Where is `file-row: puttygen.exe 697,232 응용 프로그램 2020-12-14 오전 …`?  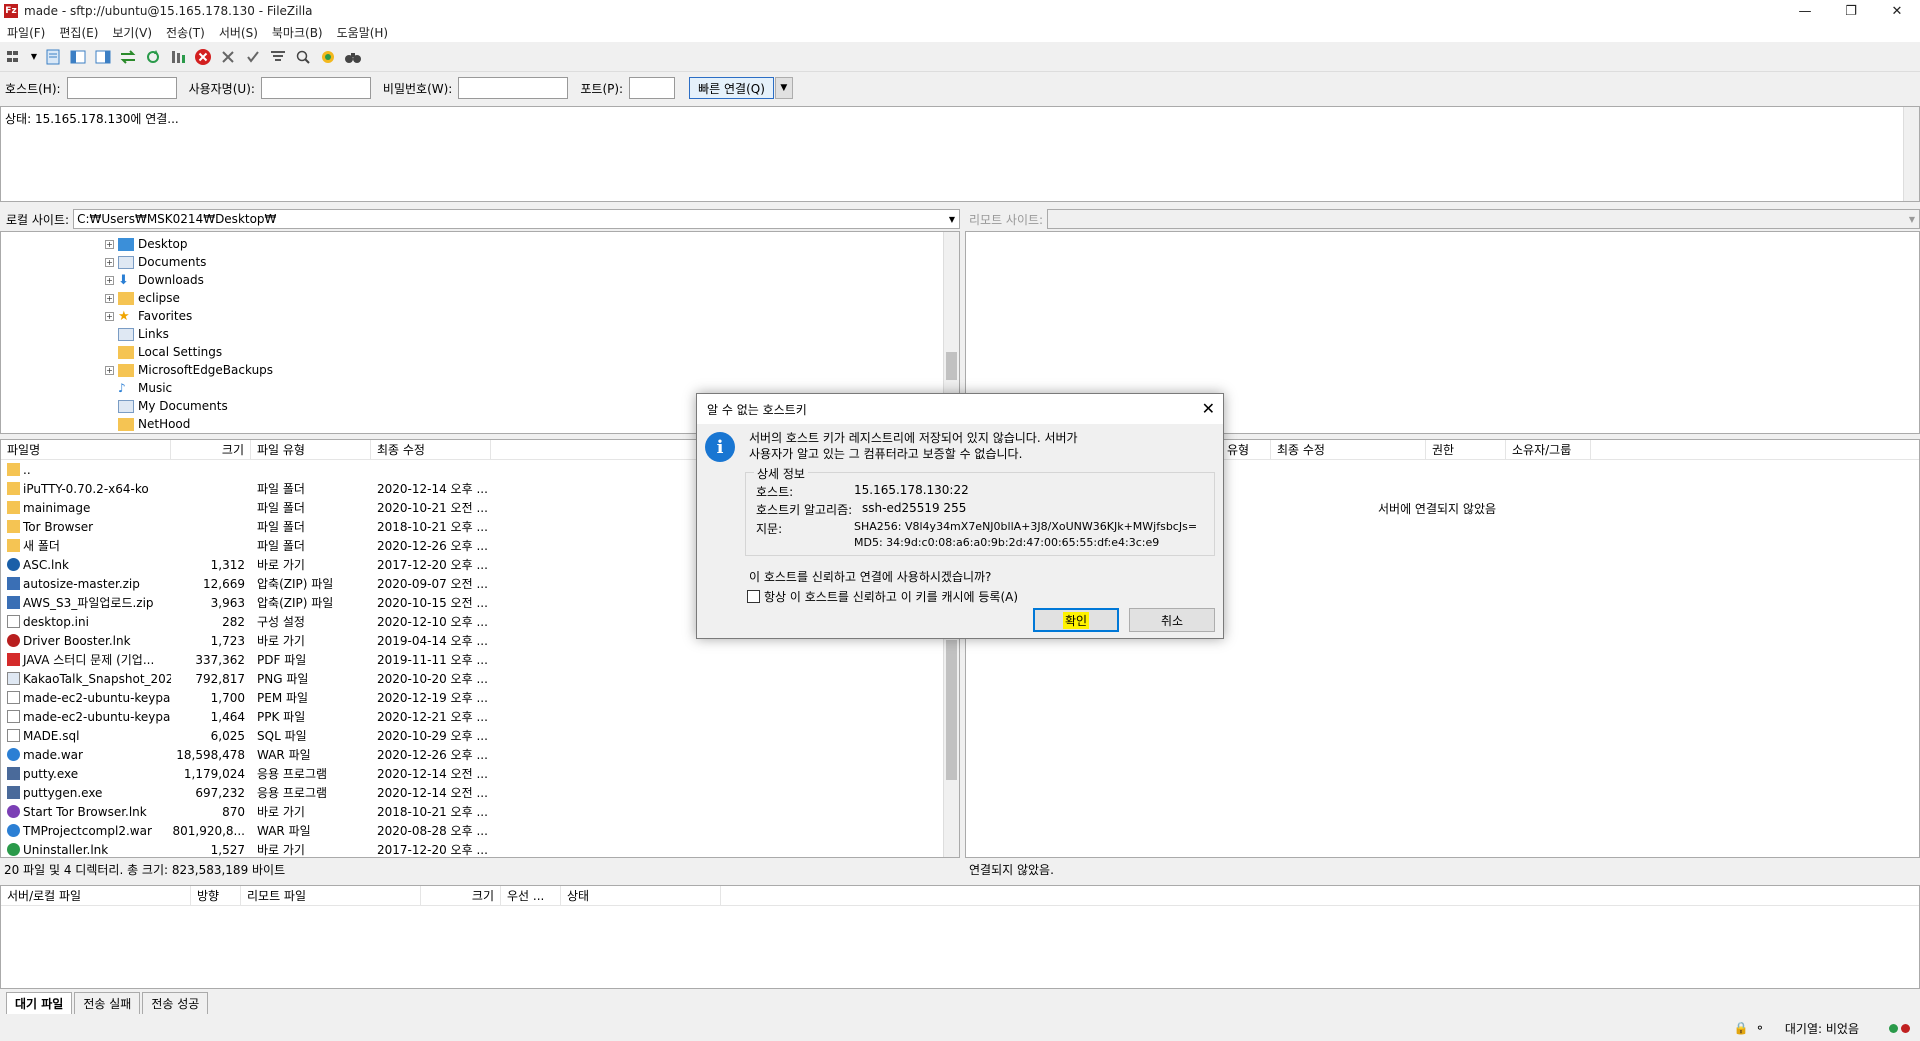
file-row: puttygen.exe 697,232 응용 프로그램 2020-12-14 오전 … is located at coordinates (480, 792).